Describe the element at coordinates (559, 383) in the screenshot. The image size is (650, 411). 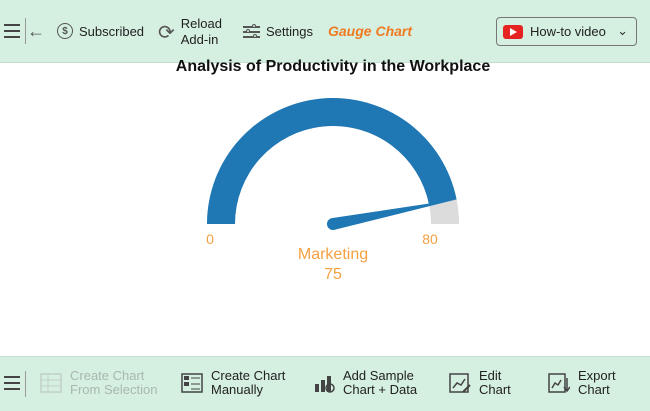
I see `chart-export-icon` at that location.